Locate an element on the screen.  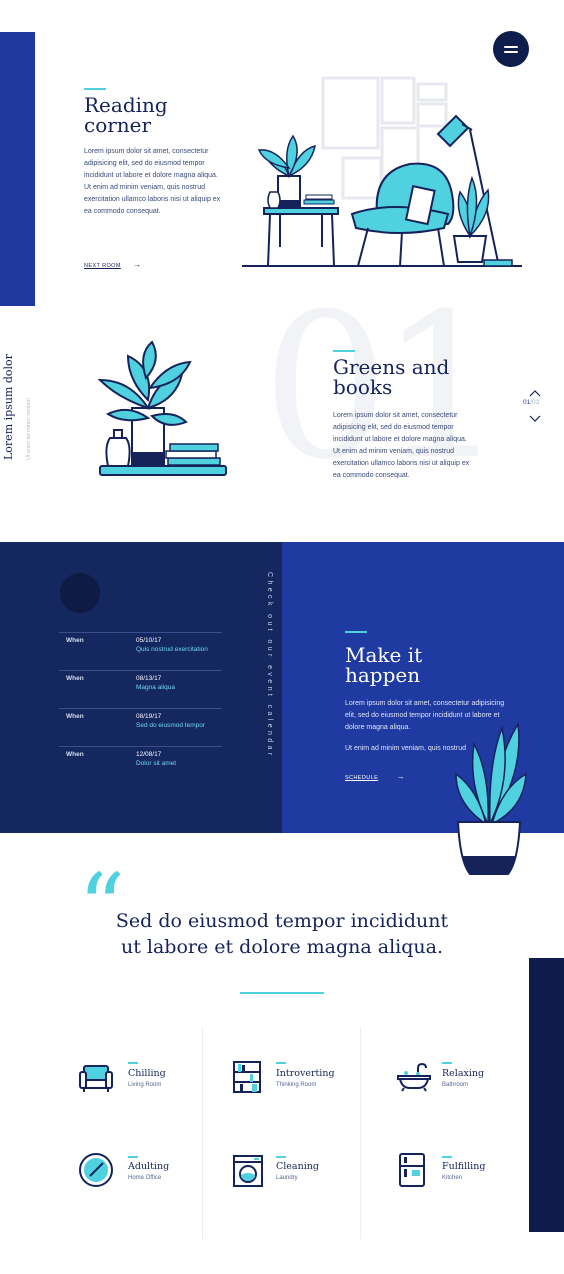
greens-accent-line is located at coordinates (344, 351).